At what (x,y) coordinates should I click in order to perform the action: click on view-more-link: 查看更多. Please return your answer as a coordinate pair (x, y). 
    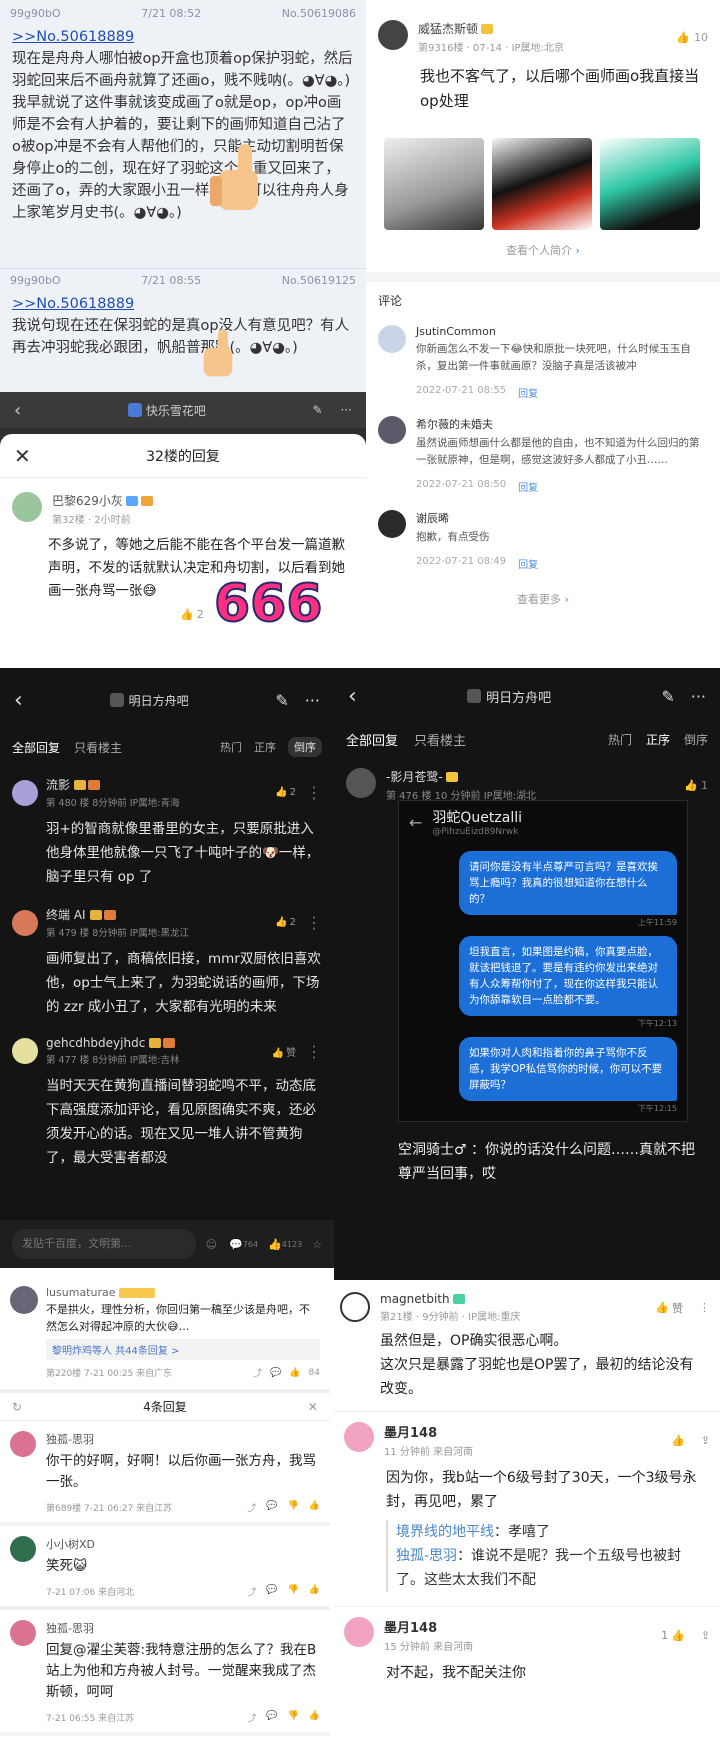
    Looking at the image, I should click on (539, 599).